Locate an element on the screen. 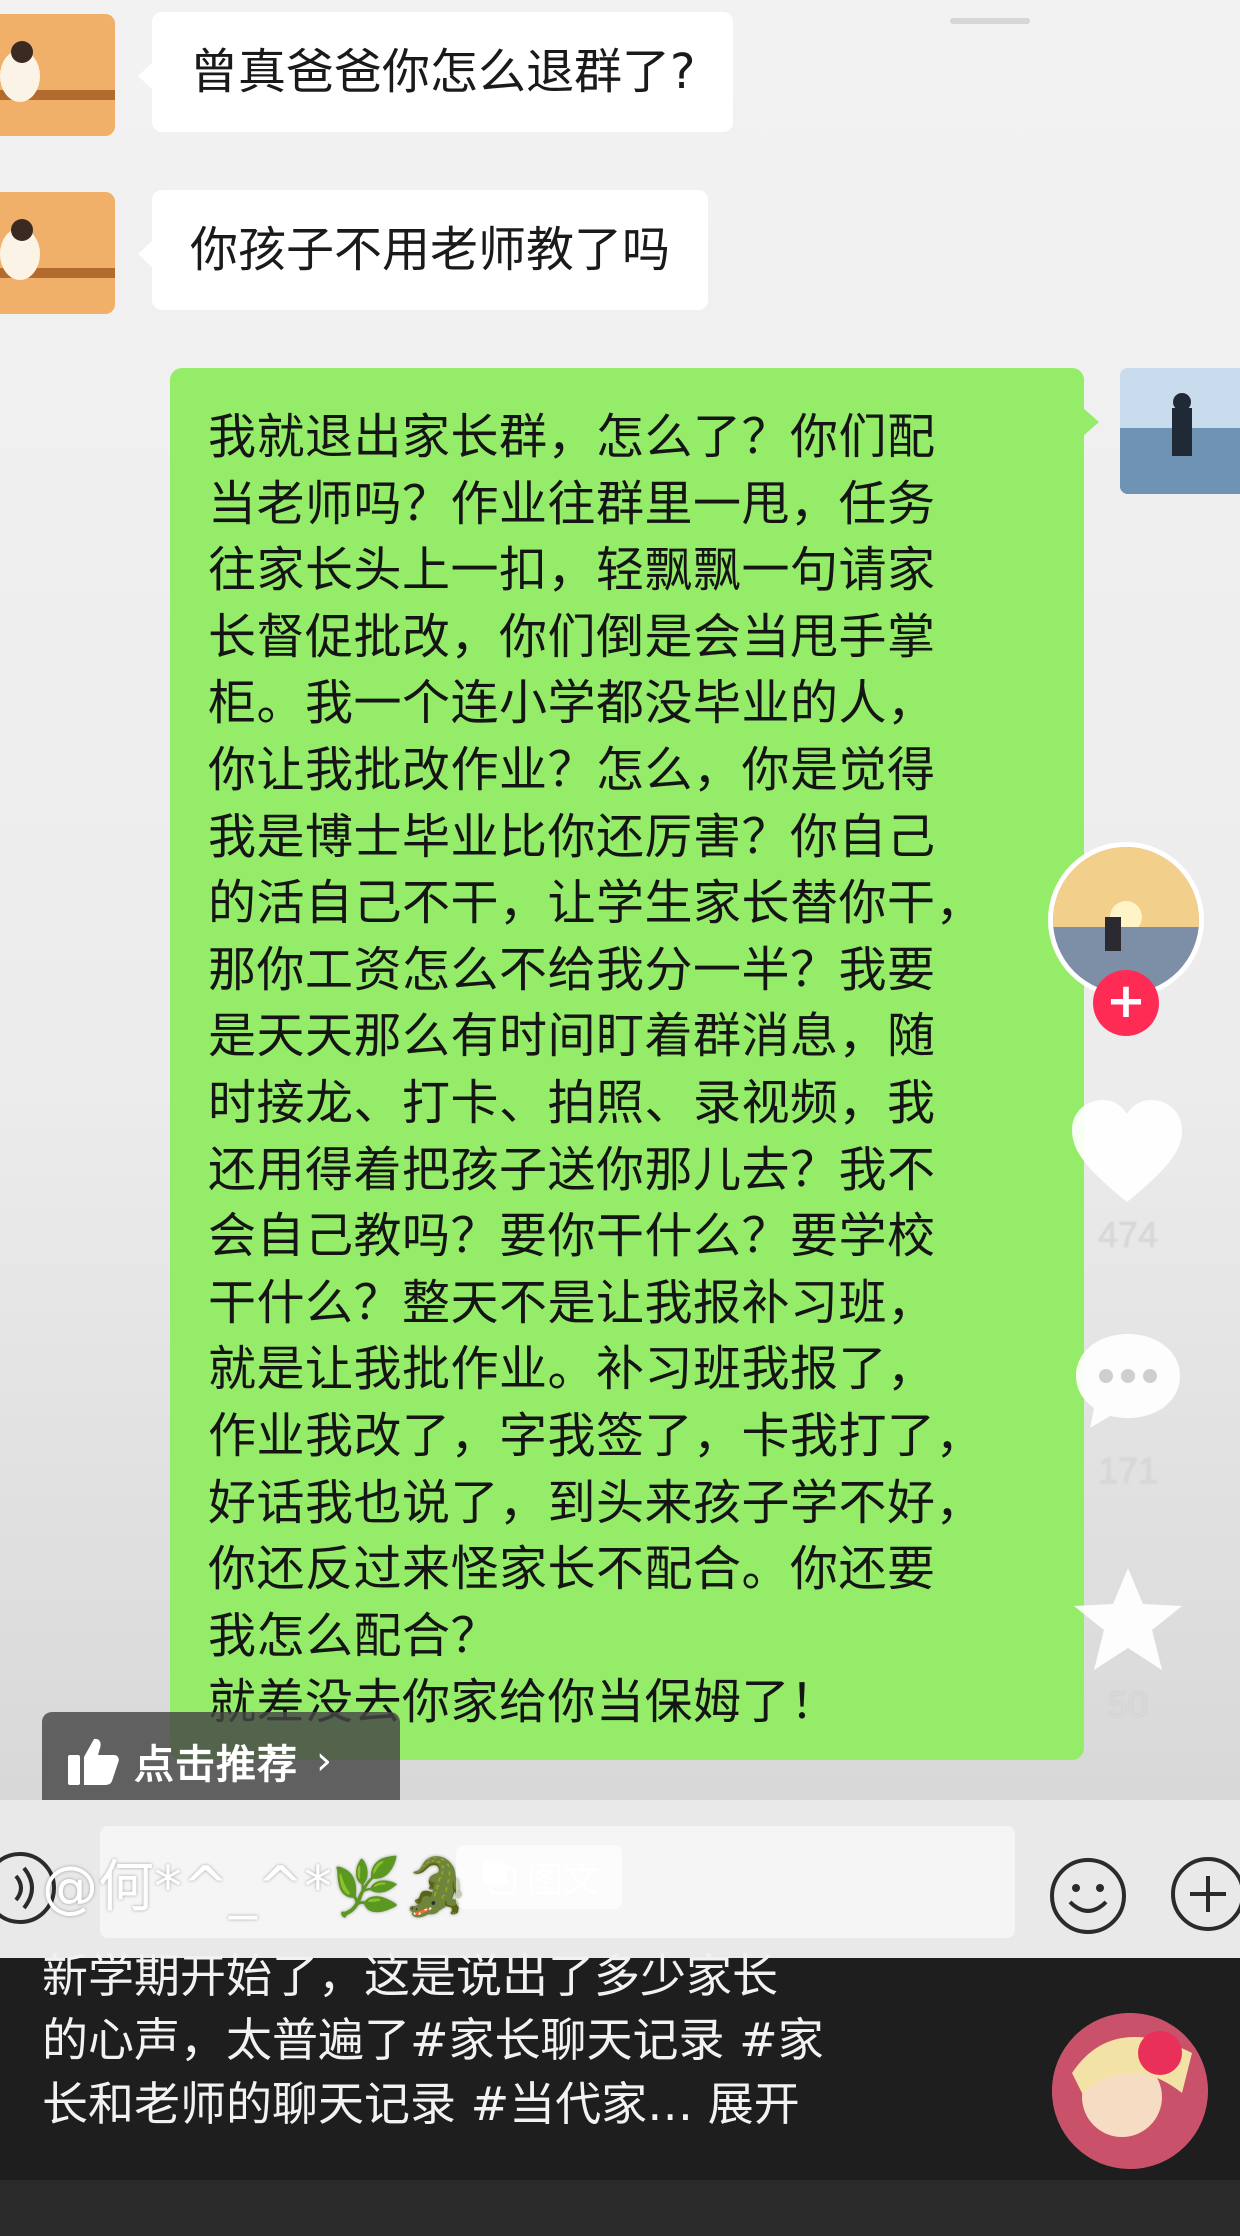 This screenshot has height=2236, width=1240. message-line: 时接龙、打卡、拍照、录视频，我 is located at coordinates (572, 1102).